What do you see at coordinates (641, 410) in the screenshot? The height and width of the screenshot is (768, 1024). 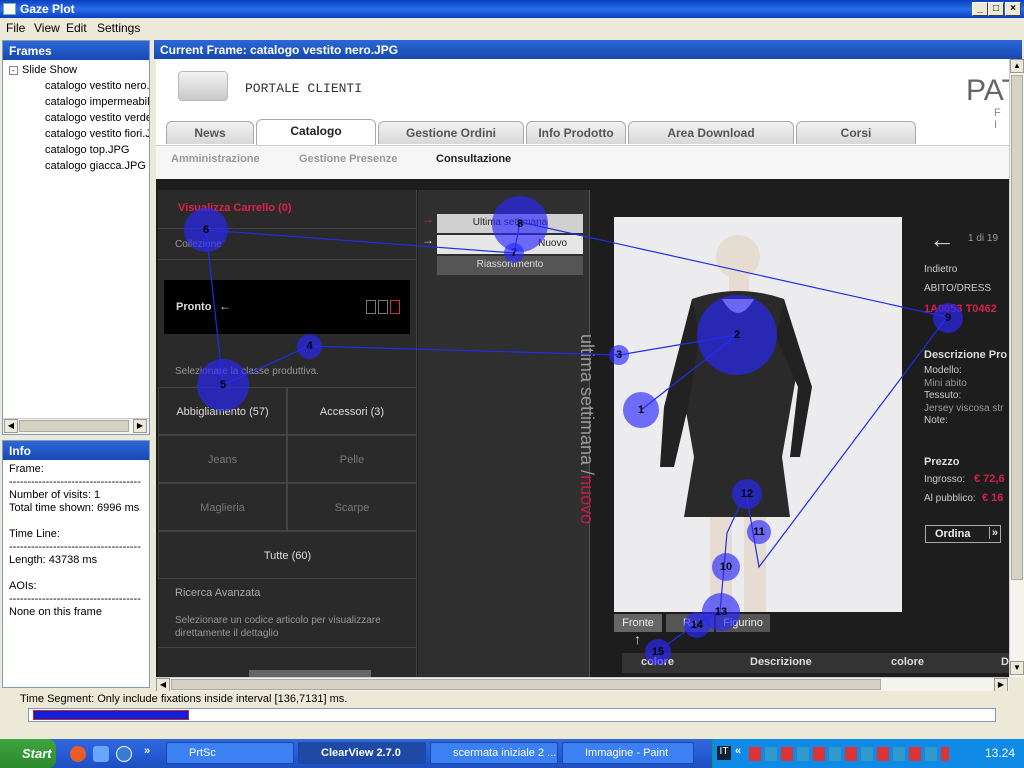 I see `fixation-marker: 1` at bounding box center [641, 410].